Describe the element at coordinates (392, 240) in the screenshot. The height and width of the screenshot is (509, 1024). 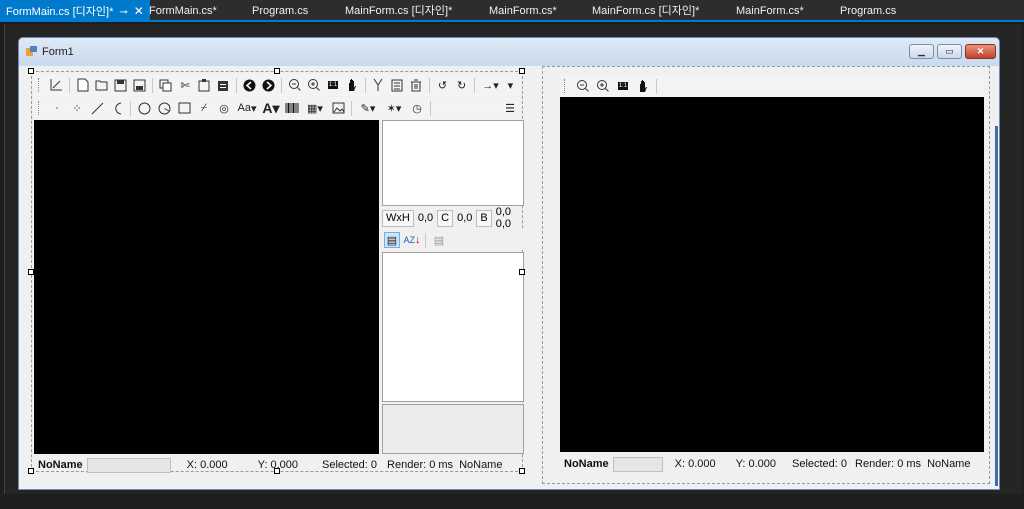
I see `categorized-icon: ▤` at that location.